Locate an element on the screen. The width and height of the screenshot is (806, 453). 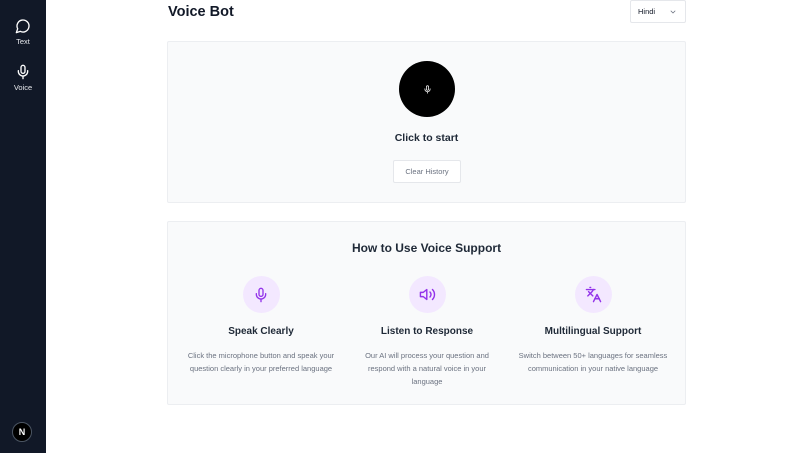
translate-icon is located at coordinates (593, 294).